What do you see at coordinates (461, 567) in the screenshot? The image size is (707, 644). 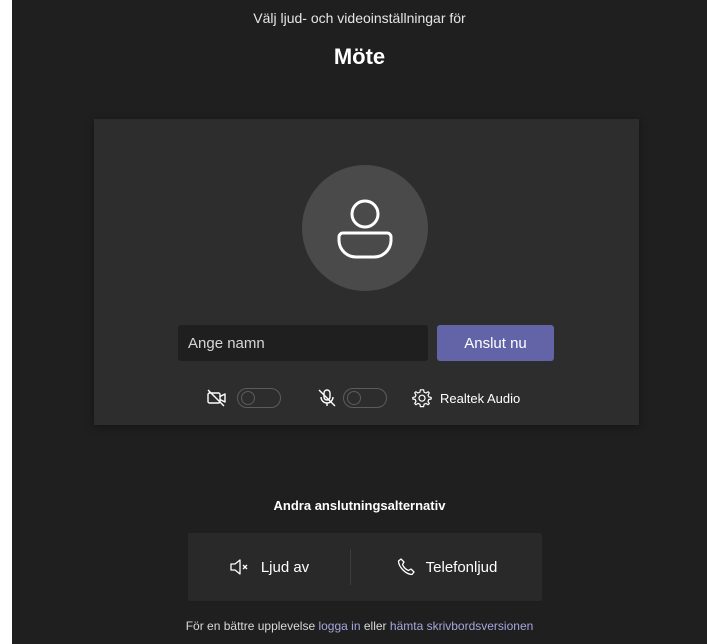 I see `phone-audio-label: Telefonljud` at bounding box center [461, 567].